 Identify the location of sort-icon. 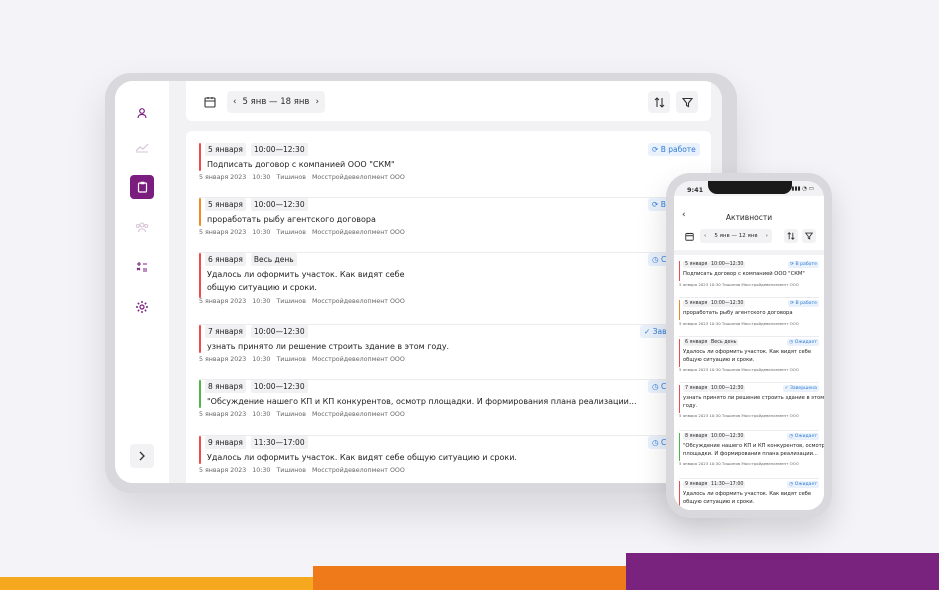
(791, 236).